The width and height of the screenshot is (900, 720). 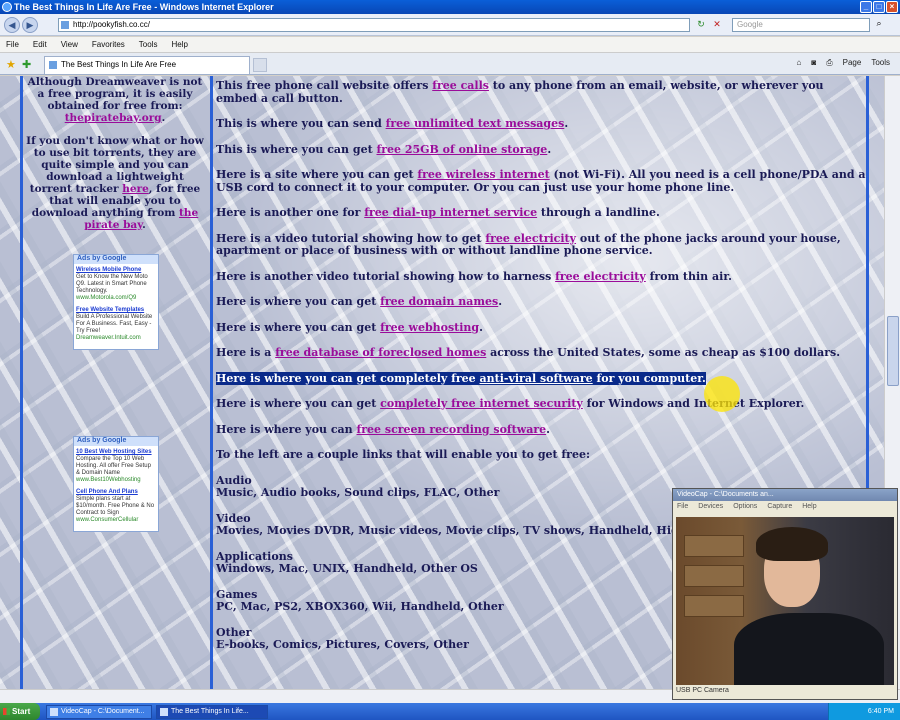 What do you see at coordinates (116, 338) in the screenshot?
I see `ad-url: Dreamweaver.Intuit.com` at bounding box center [116, 338].